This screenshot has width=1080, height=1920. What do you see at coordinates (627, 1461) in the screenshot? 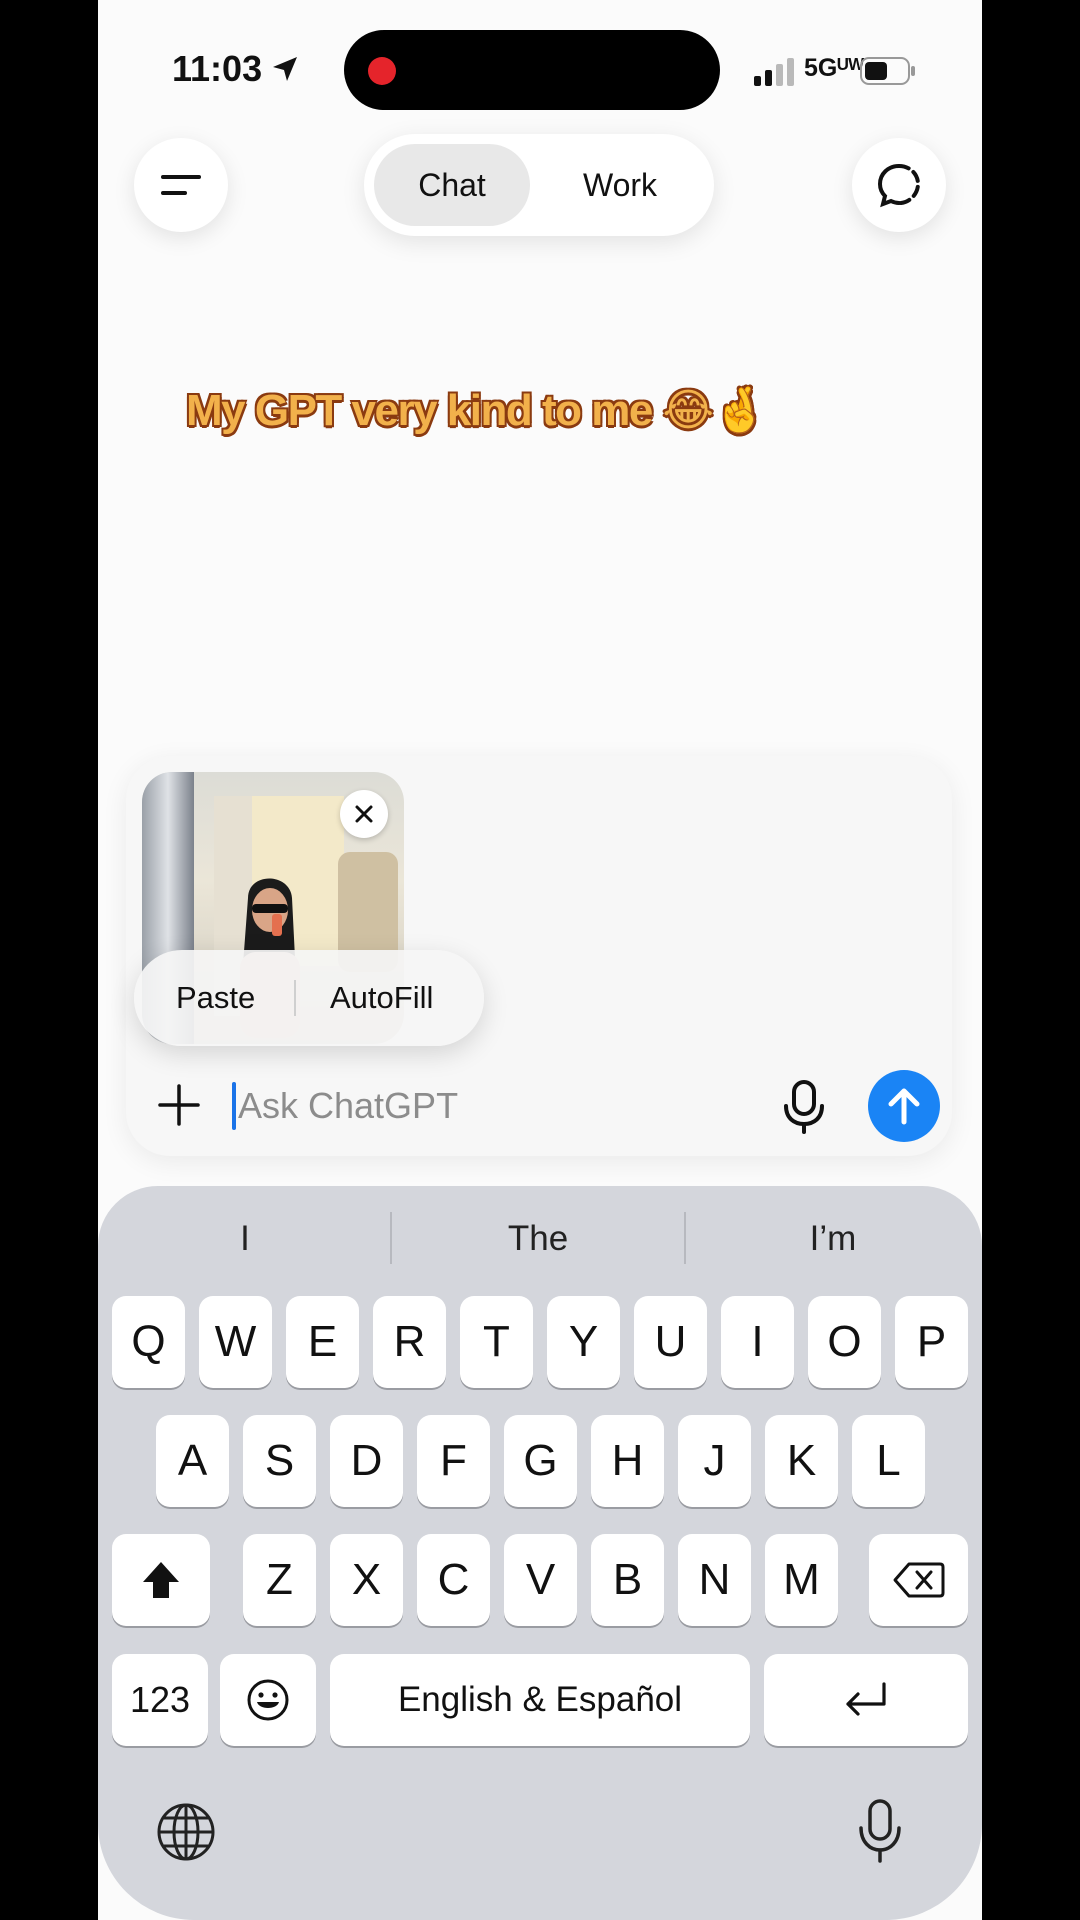
I see `key-h: H` at bounding box center [627, 1461].